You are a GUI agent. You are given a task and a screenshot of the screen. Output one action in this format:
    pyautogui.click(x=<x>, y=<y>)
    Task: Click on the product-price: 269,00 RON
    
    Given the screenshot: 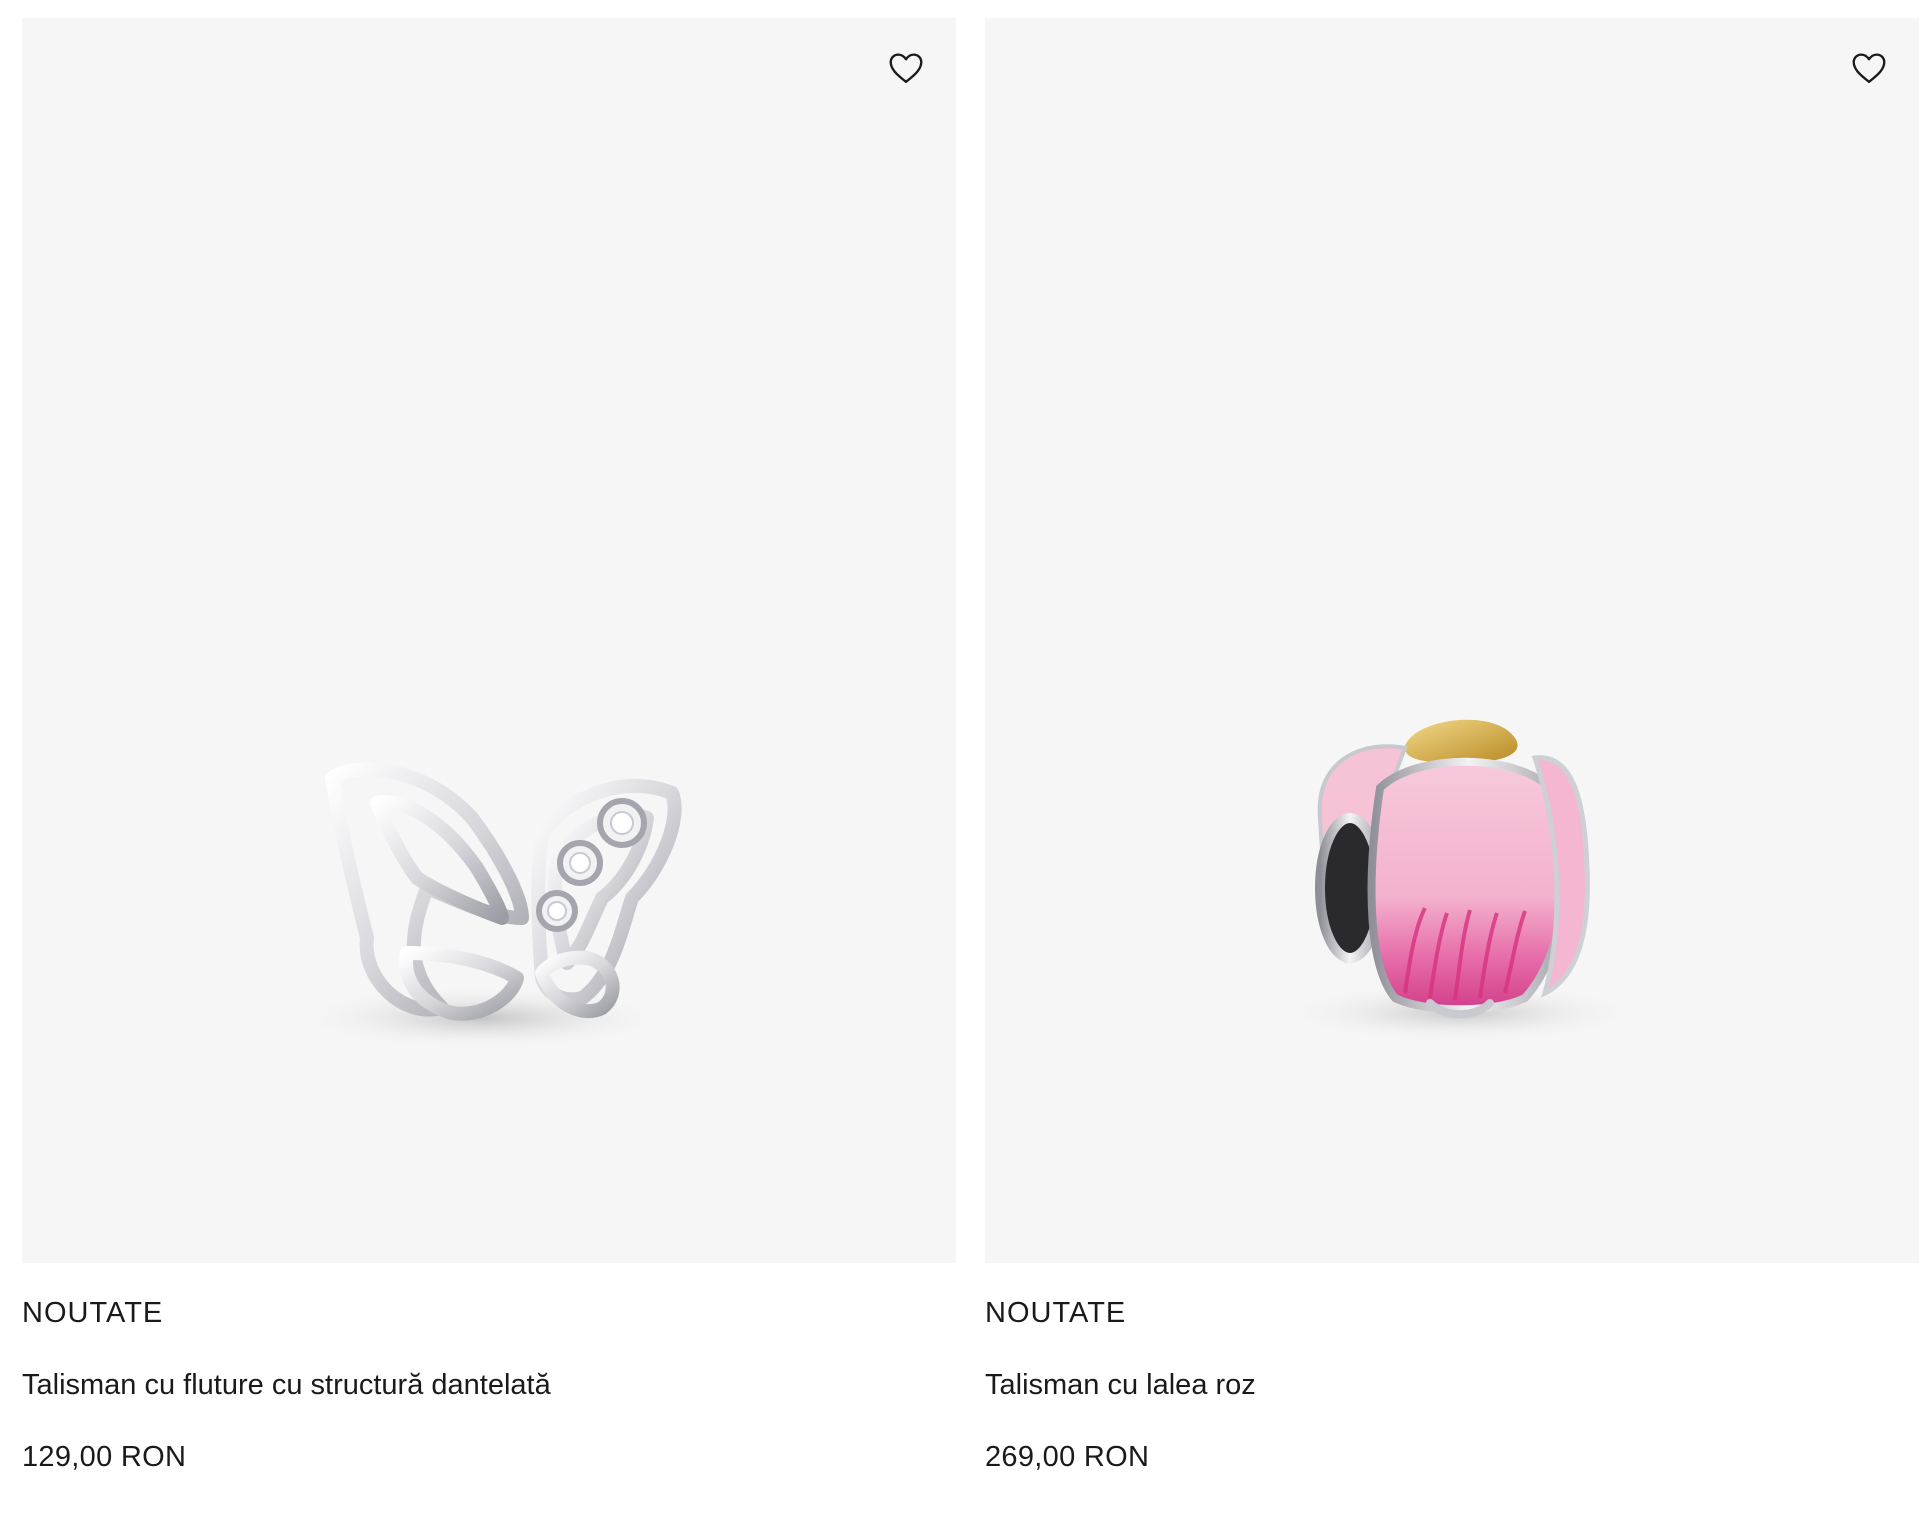 What is the action you would take?
    pyautogui.click(x=1067, y=1457)
    